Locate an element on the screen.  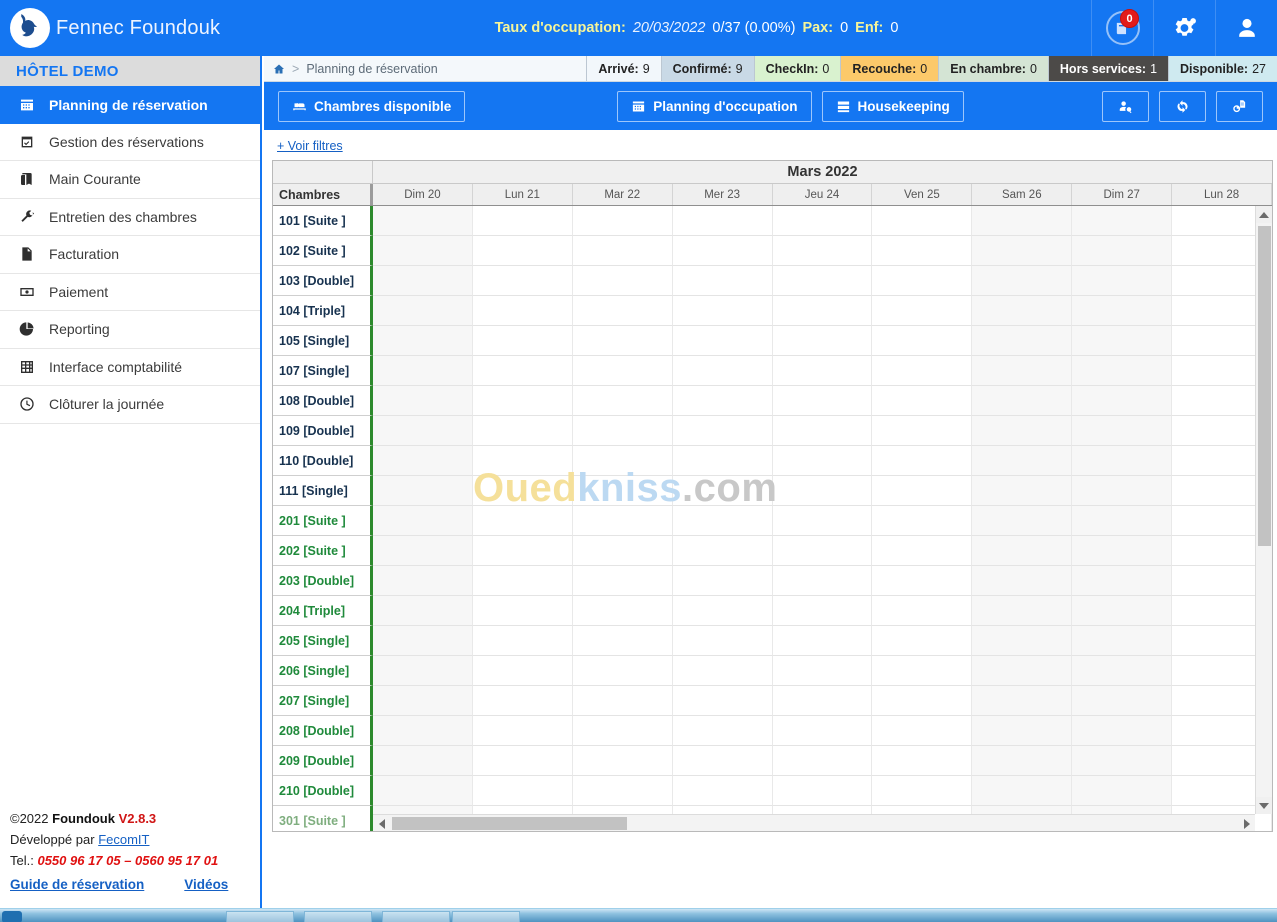
day-header-cell: Jeu 24 is located at coordinates (823, 194).